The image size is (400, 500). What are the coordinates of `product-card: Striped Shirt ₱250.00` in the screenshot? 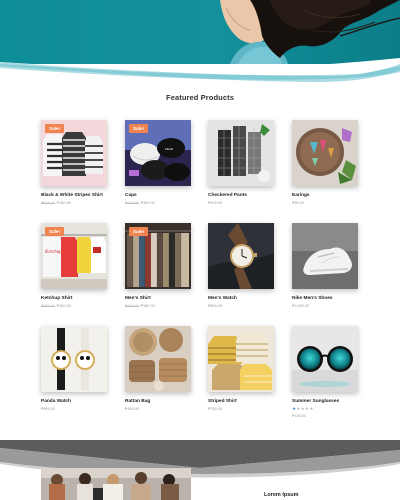 It's located at (242, 368).